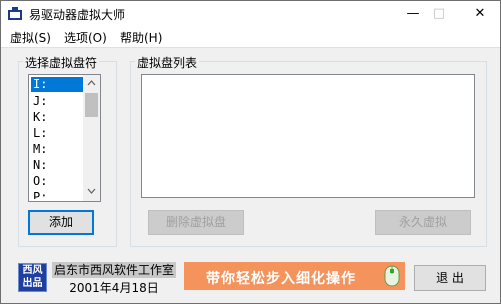 Image resolution: width=501 pixels, height=304 pixels. I want to click on scroll-up-icon, so click(91, 83).